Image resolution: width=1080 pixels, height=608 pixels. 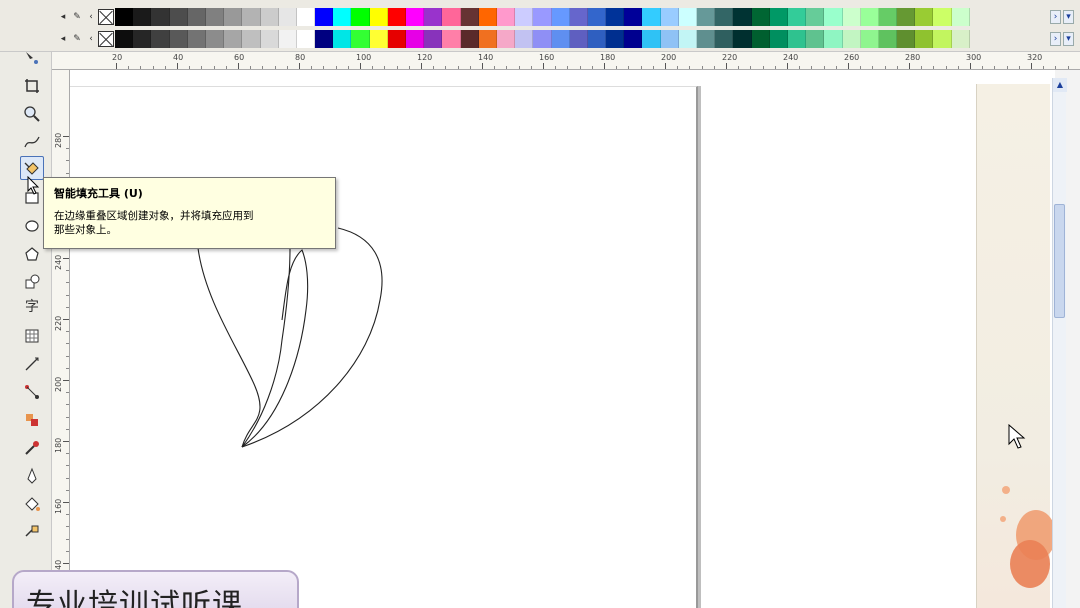 What do you see at coordinates (61, 339) in the screenshot?
I see `vertical-ruler: 280260240220200180160140` at bounding box center [61, 339].